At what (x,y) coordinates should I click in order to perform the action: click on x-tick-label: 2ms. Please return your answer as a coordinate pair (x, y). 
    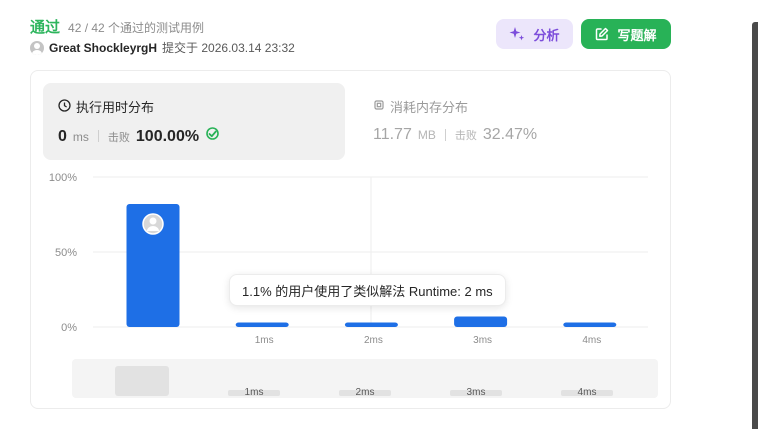
    Looking at the image, I should click on (373, 340).